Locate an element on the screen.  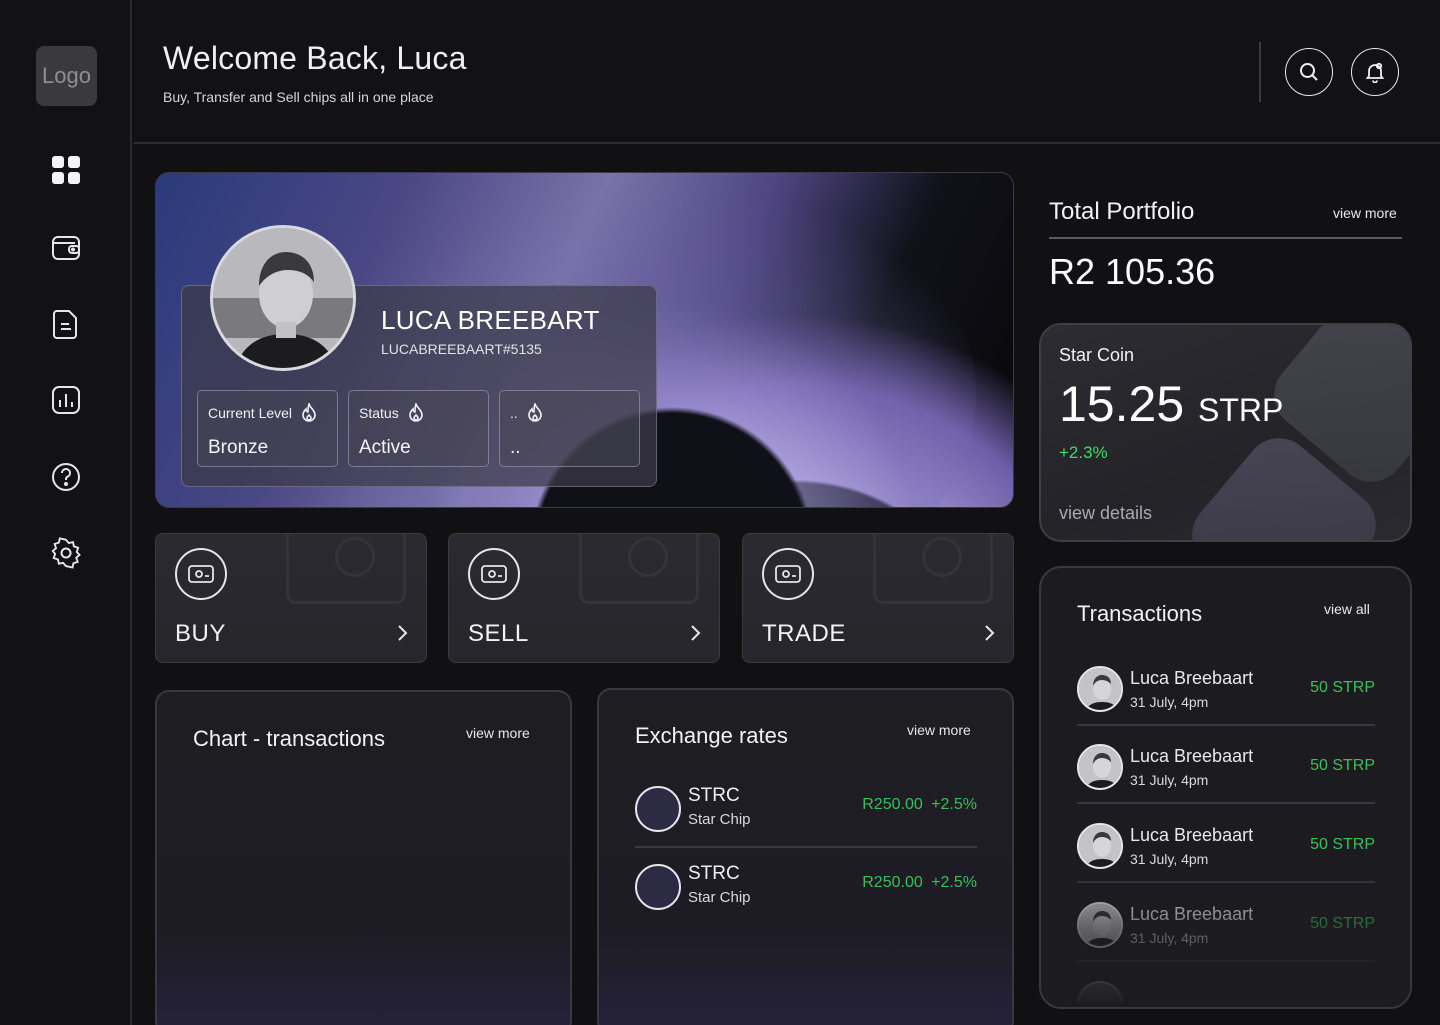
sidebar: Logo is located at coordinates (66, 512).